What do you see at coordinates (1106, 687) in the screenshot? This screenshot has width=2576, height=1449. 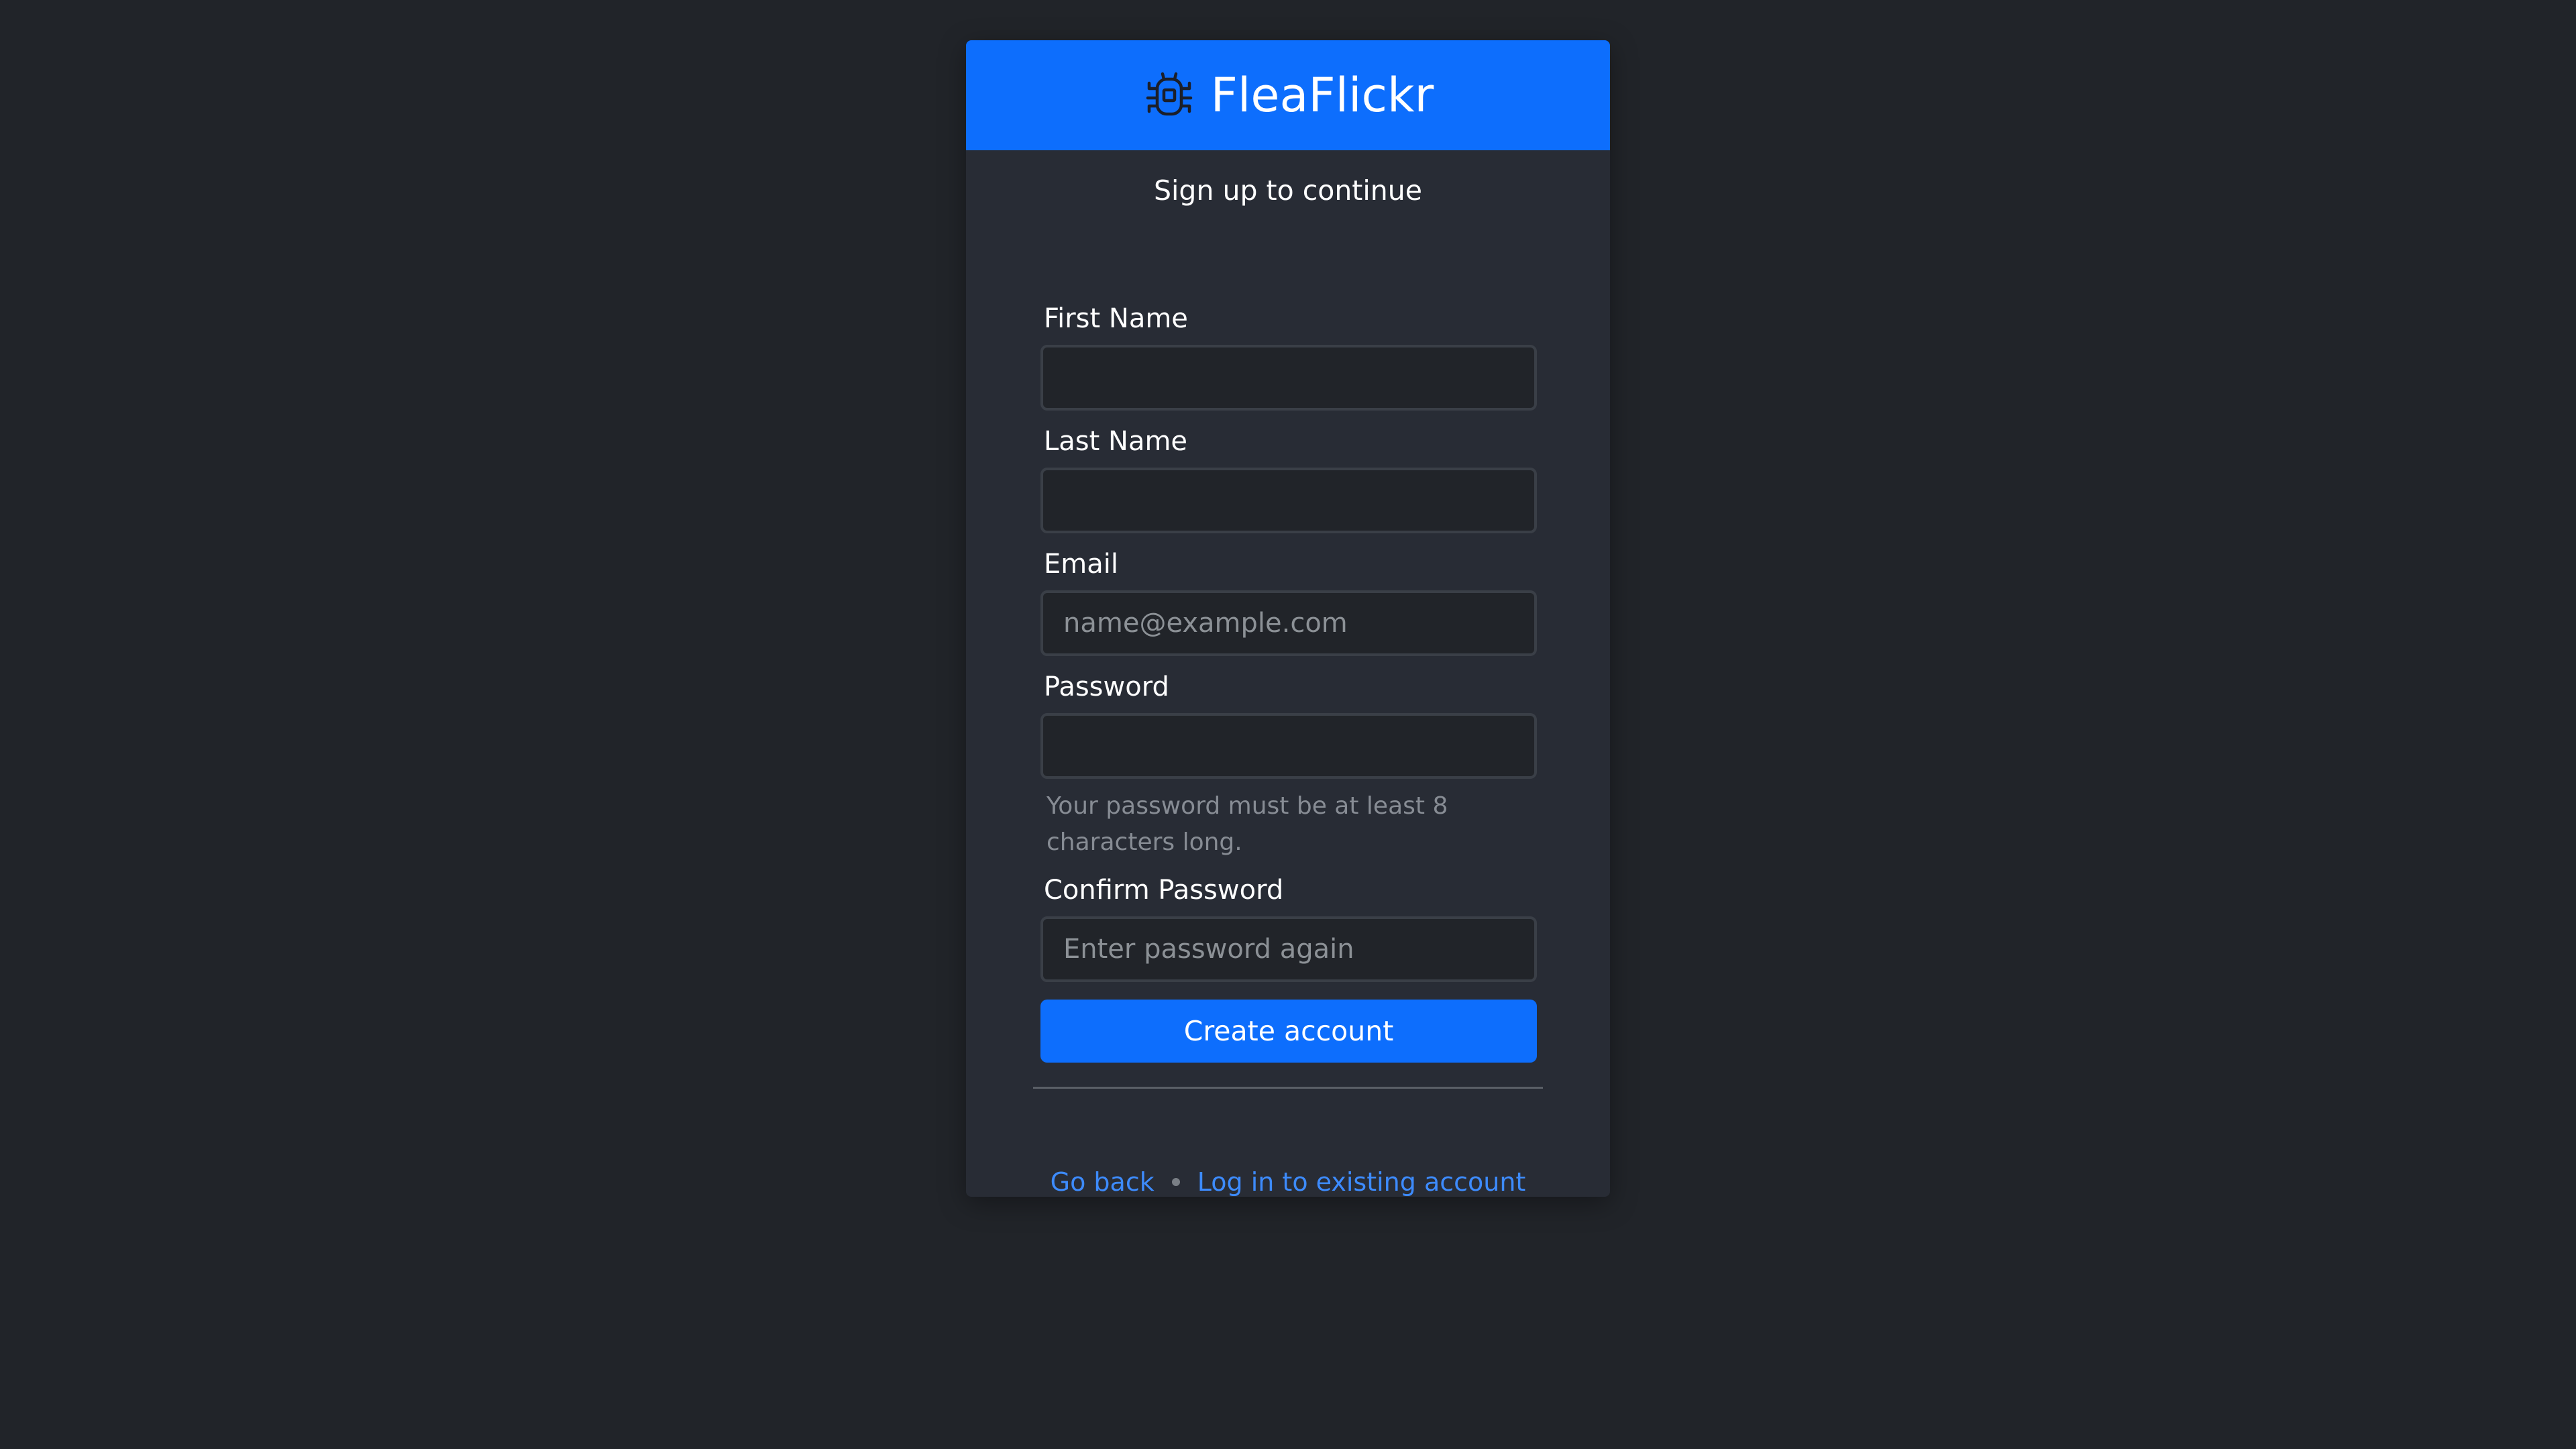 I see `password-label: Password` at bounding box center [1106, 687].